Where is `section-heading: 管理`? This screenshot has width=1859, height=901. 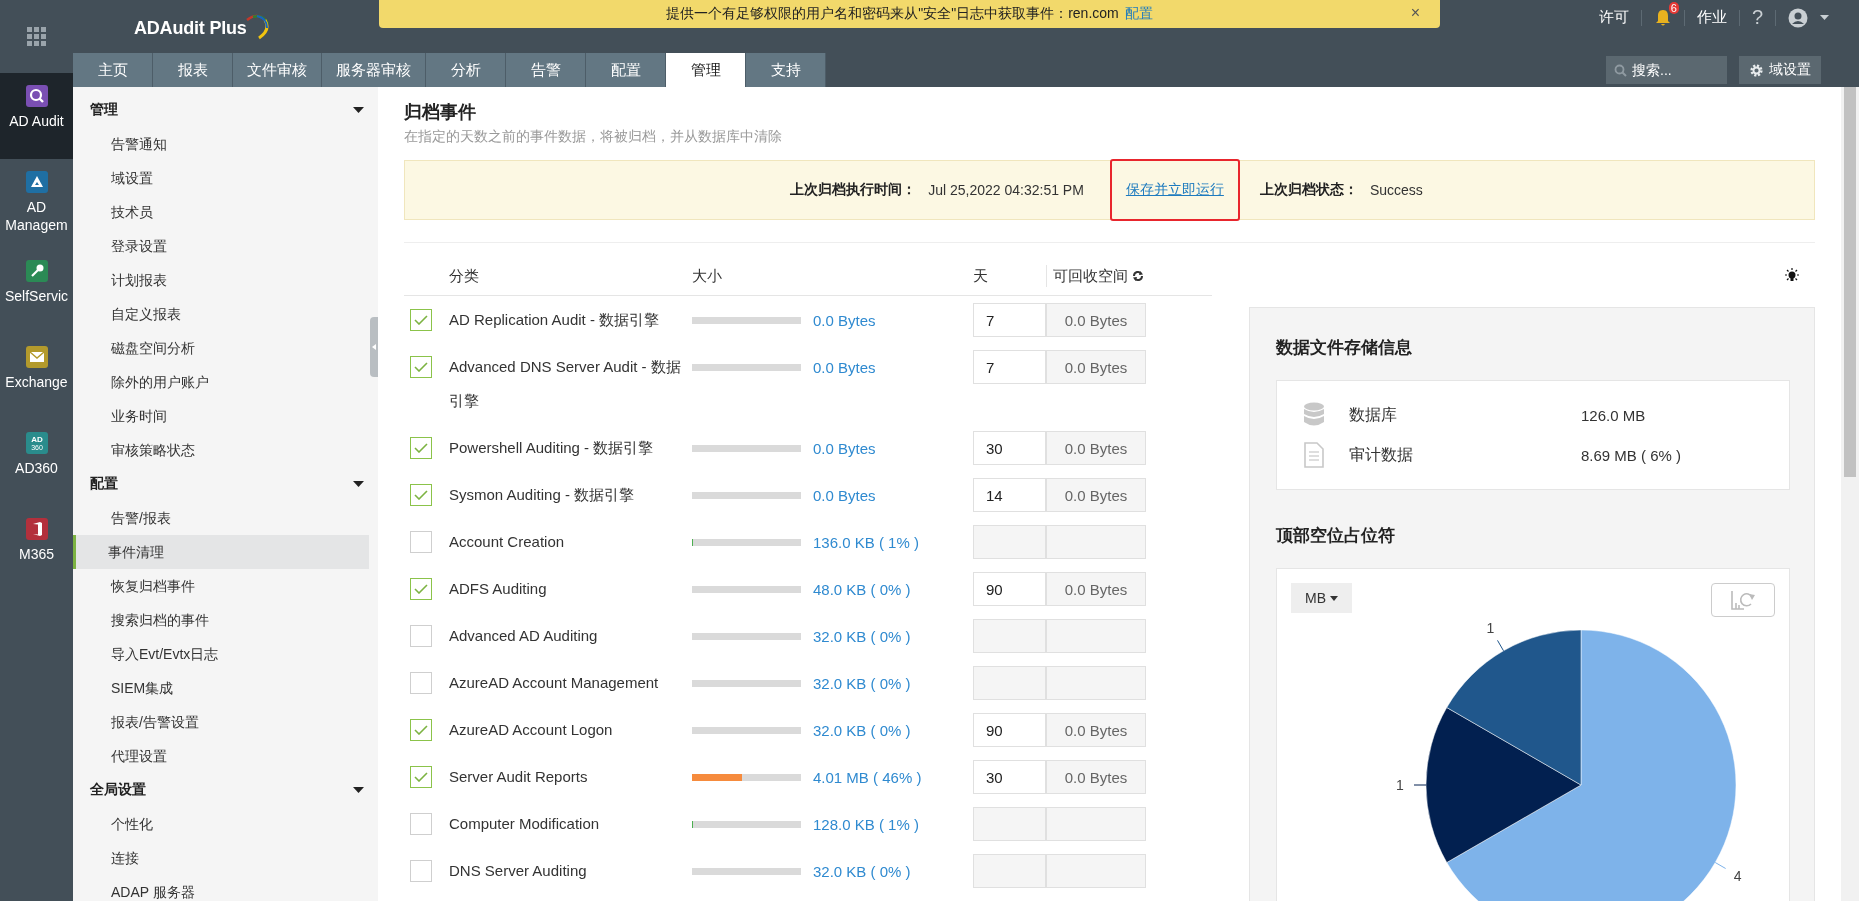
section-heading: 管理 is located at coordinates (104, 110).